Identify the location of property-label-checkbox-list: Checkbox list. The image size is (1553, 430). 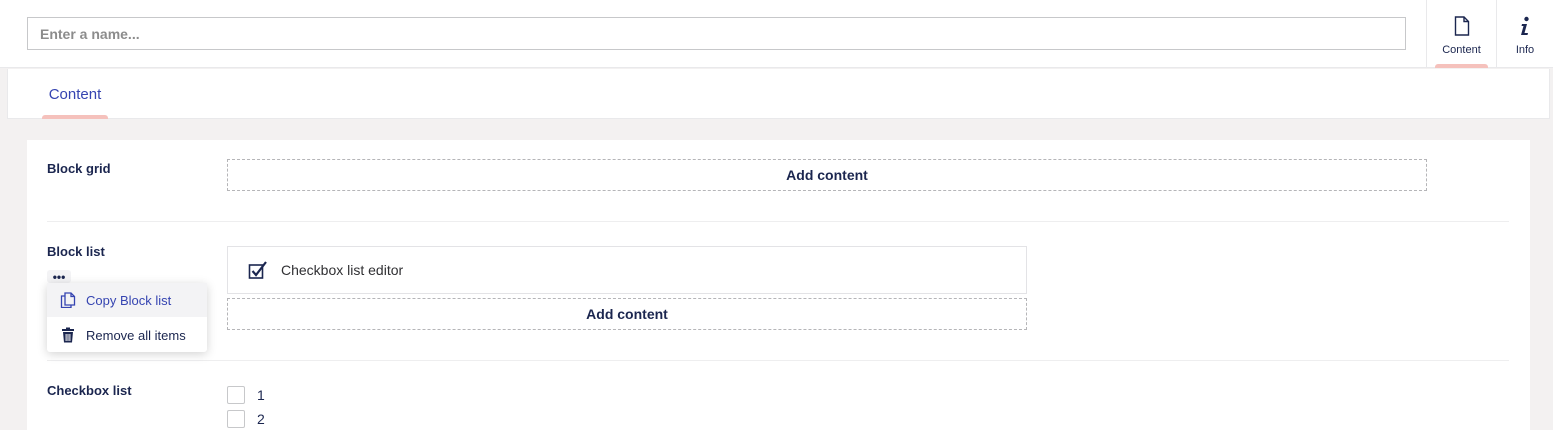
(89, 390).